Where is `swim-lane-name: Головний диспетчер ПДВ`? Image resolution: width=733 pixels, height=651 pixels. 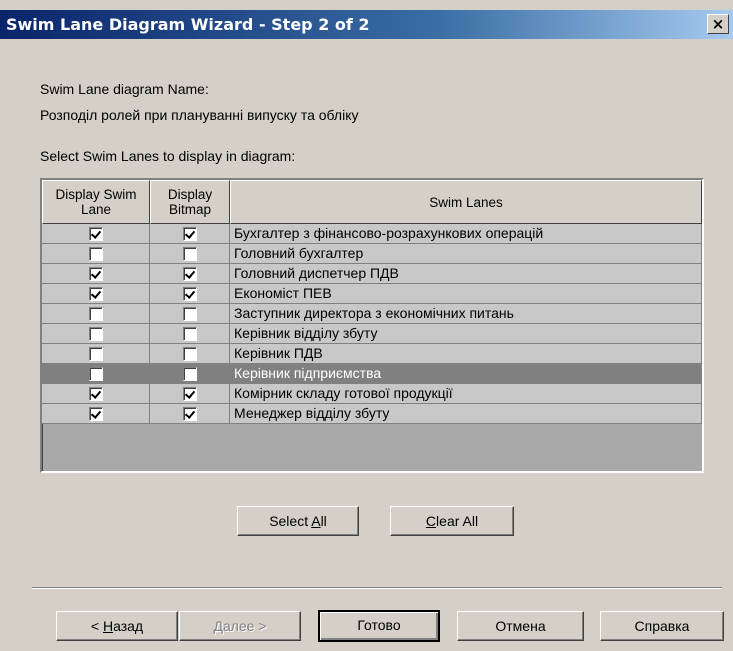
swim-lane-name: Головний диспетчер ПДВ is located at coordinates (466, 274).